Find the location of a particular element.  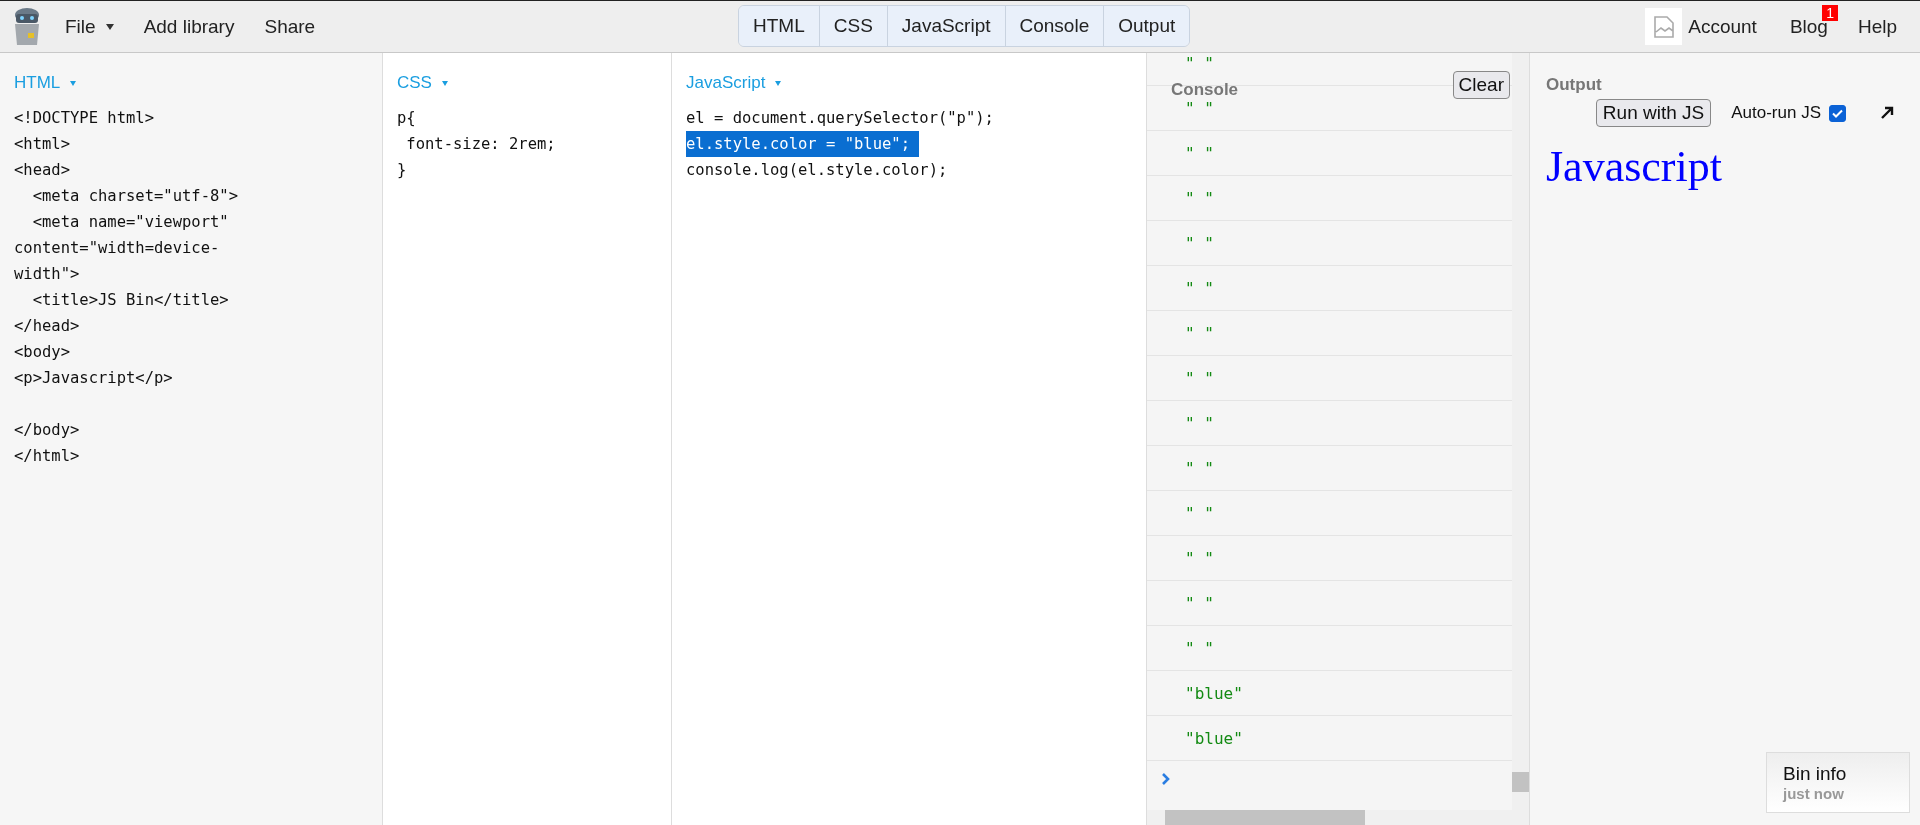

output-paragraph: Javascript is located at coordinates (1634, 166).